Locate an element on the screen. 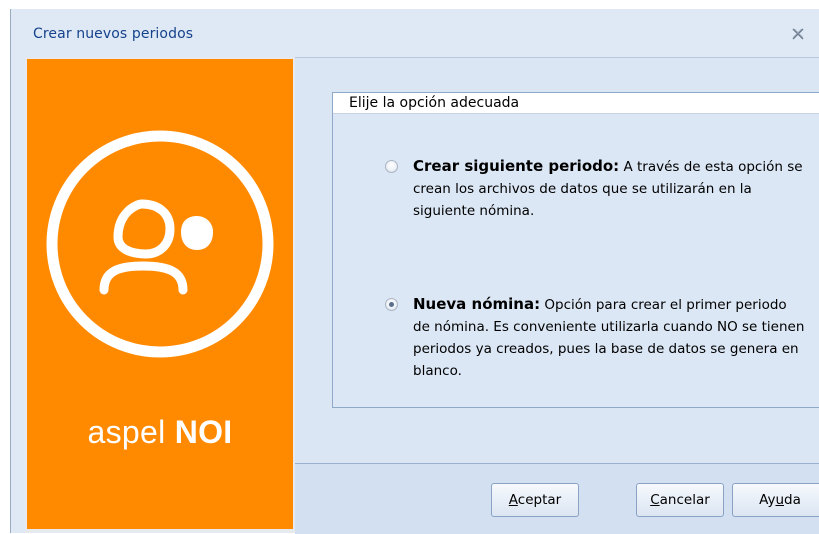  help-label-end: da is located at coordinates (792, 500).